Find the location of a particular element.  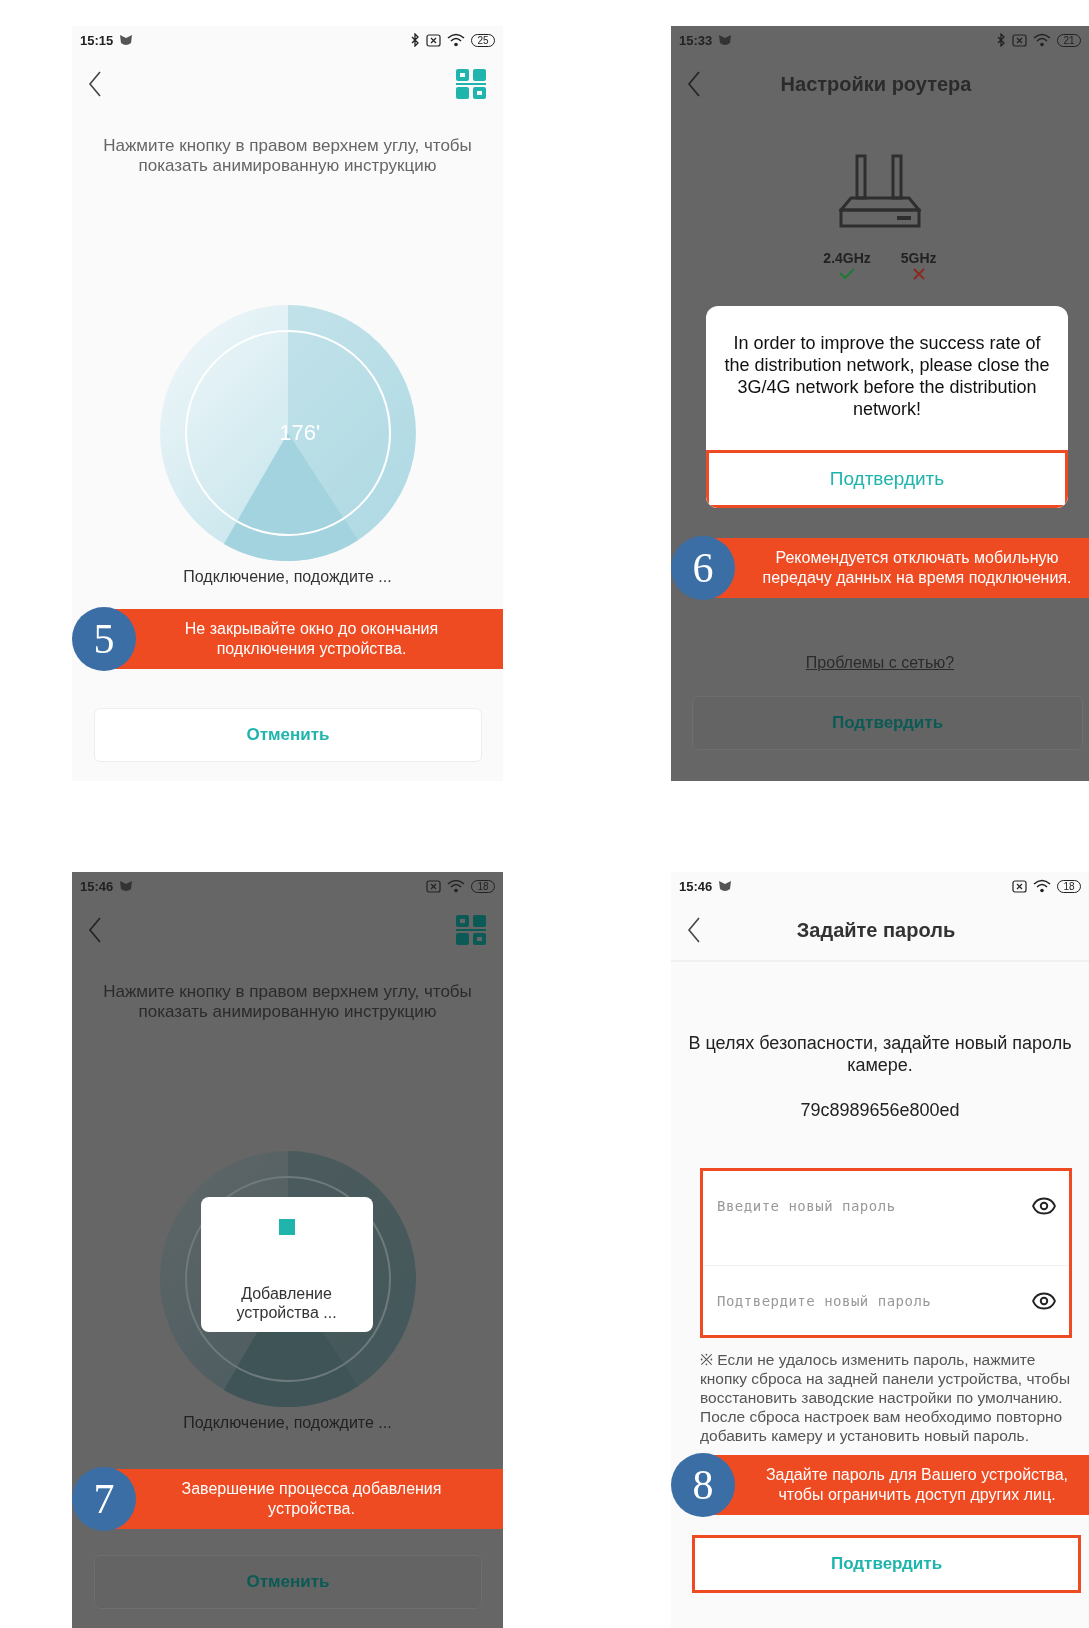

status-time: 15:15 is located at coordinates (97, 40).